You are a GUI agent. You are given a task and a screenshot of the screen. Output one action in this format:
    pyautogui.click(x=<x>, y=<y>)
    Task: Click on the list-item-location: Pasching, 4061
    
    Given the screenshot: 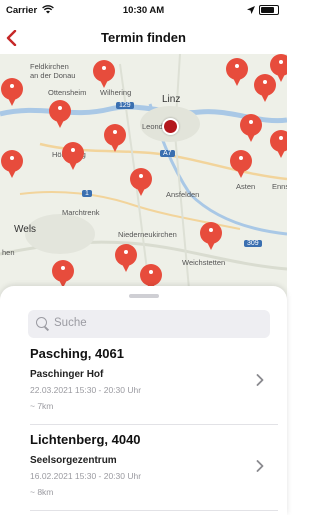 What is the action you would take?
    pyautogui.click(x=77, y=353)
    